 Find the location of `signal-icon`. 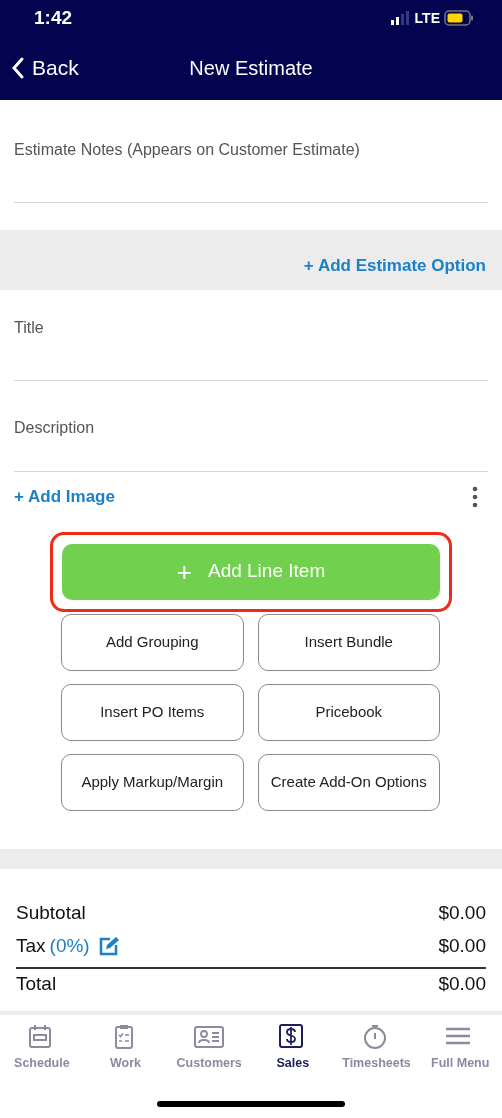

signal-icon is located at coordinates (400, 18).